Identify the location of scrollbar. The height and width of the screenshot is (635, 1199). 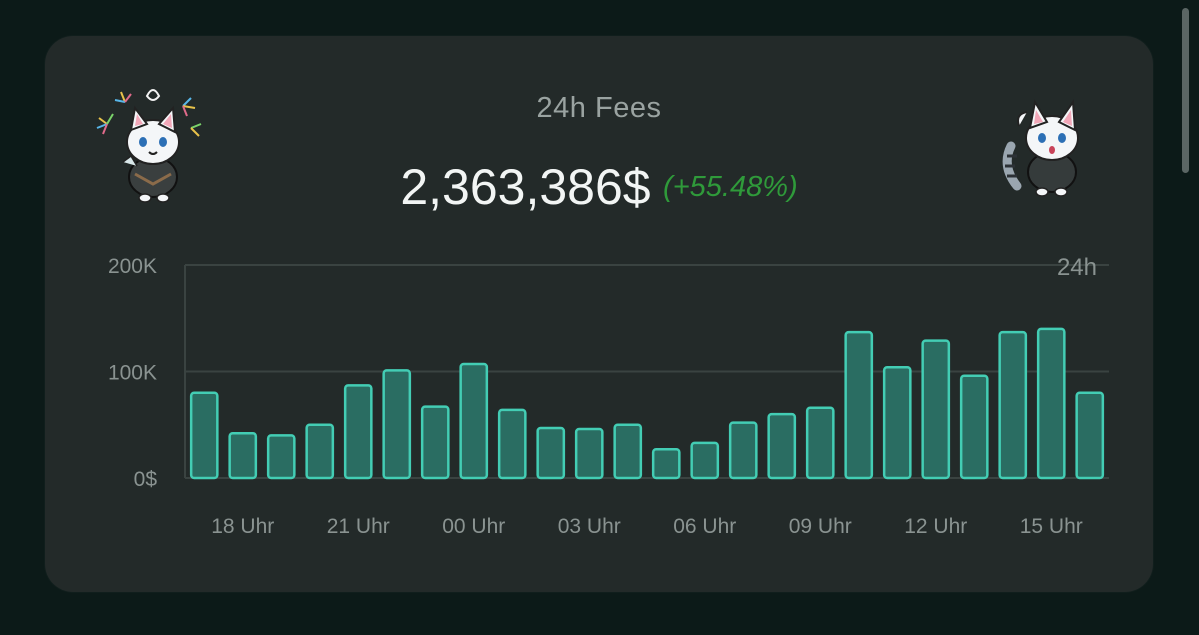
(1185, 90).